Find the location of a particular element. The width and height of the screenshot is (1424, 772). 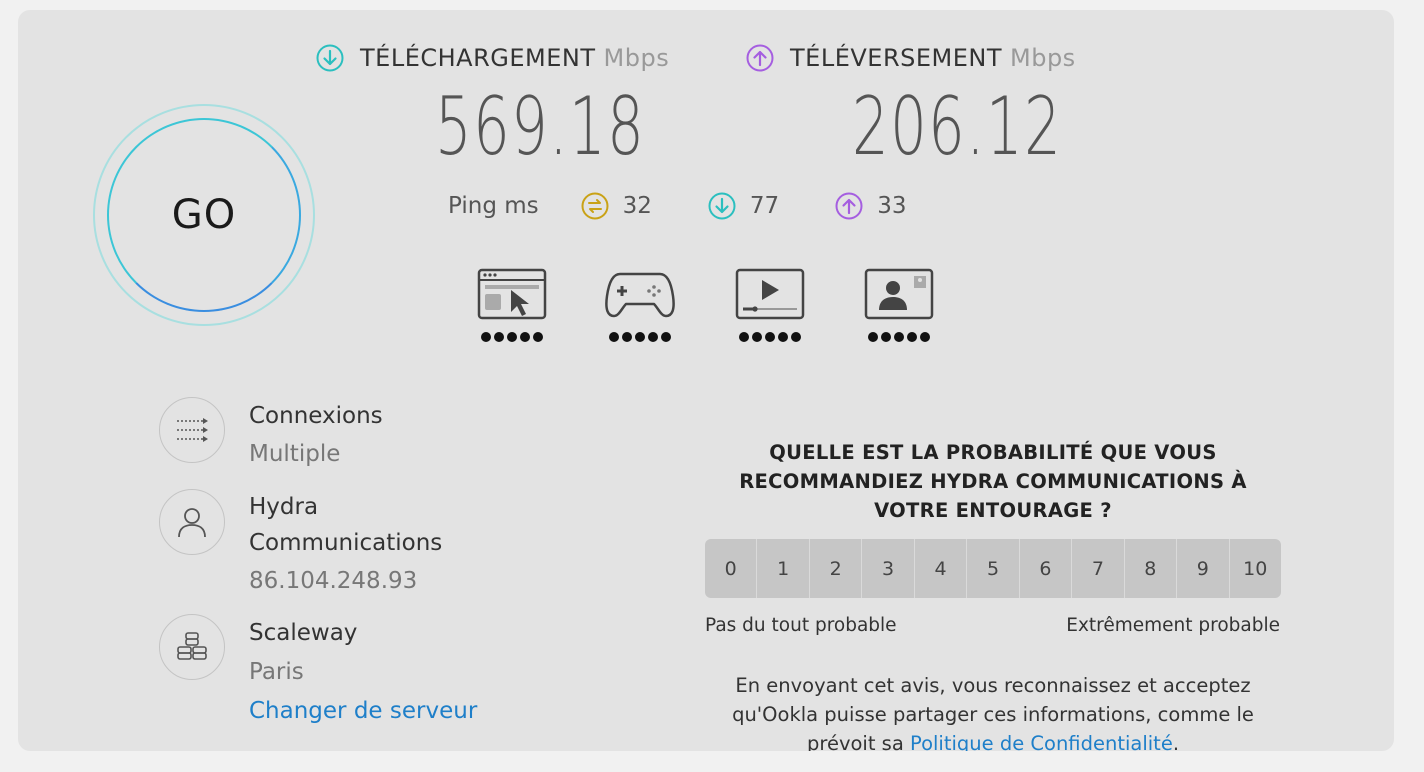

isp-name-line2: Communications is located at coordinates (346, 543).